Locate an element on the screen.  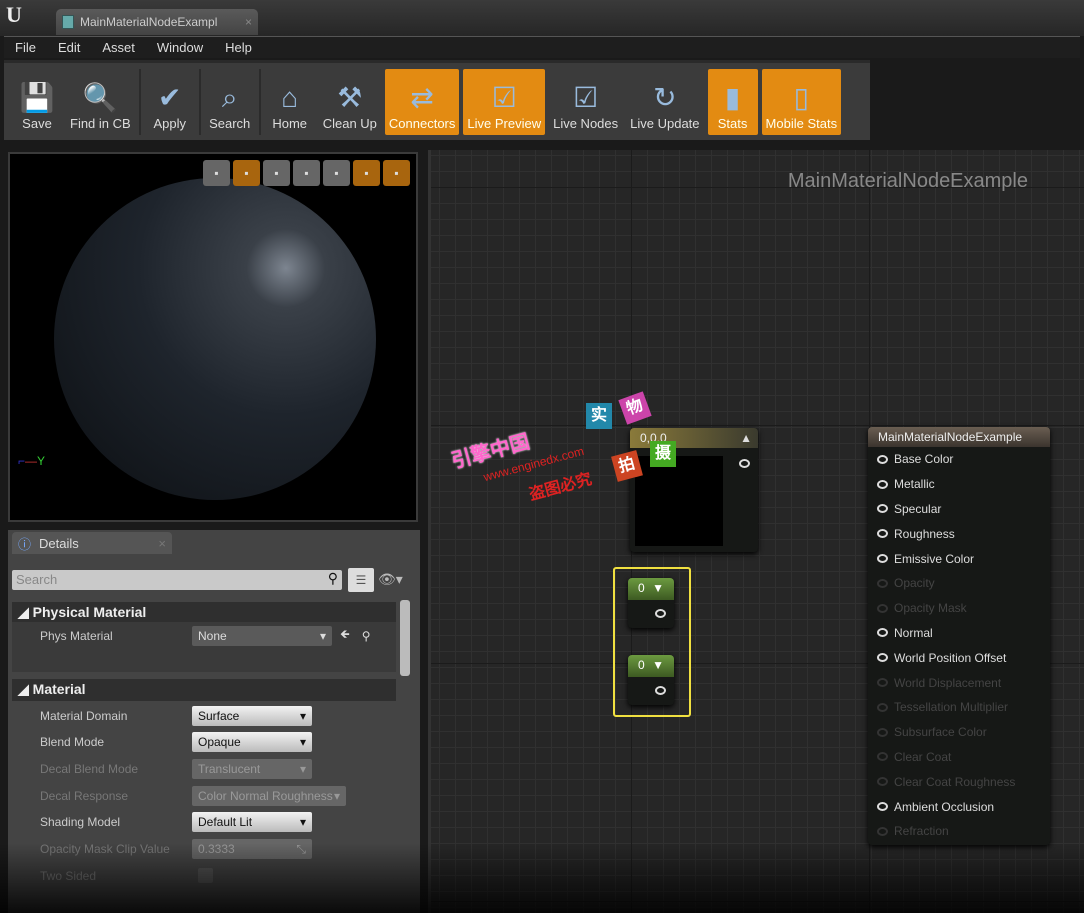
input-label: Clear Coat is located at coordinates (923, 756).